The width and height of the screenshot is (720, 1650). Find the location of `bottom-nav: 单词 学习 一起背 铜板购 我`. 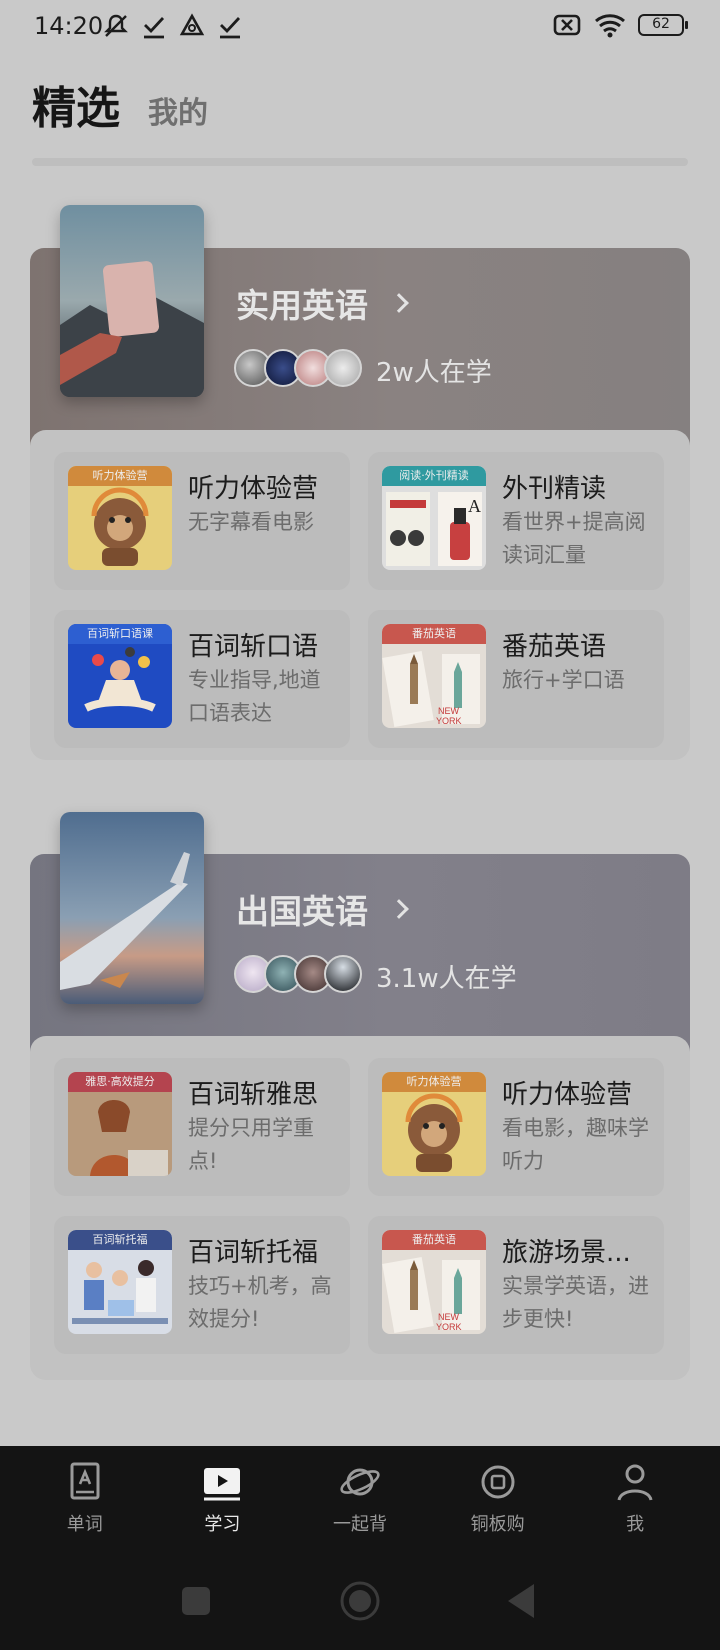

bottom-nav: 单词 学习 一起背 铜板购 我 is located at coordinates (360, 1502).